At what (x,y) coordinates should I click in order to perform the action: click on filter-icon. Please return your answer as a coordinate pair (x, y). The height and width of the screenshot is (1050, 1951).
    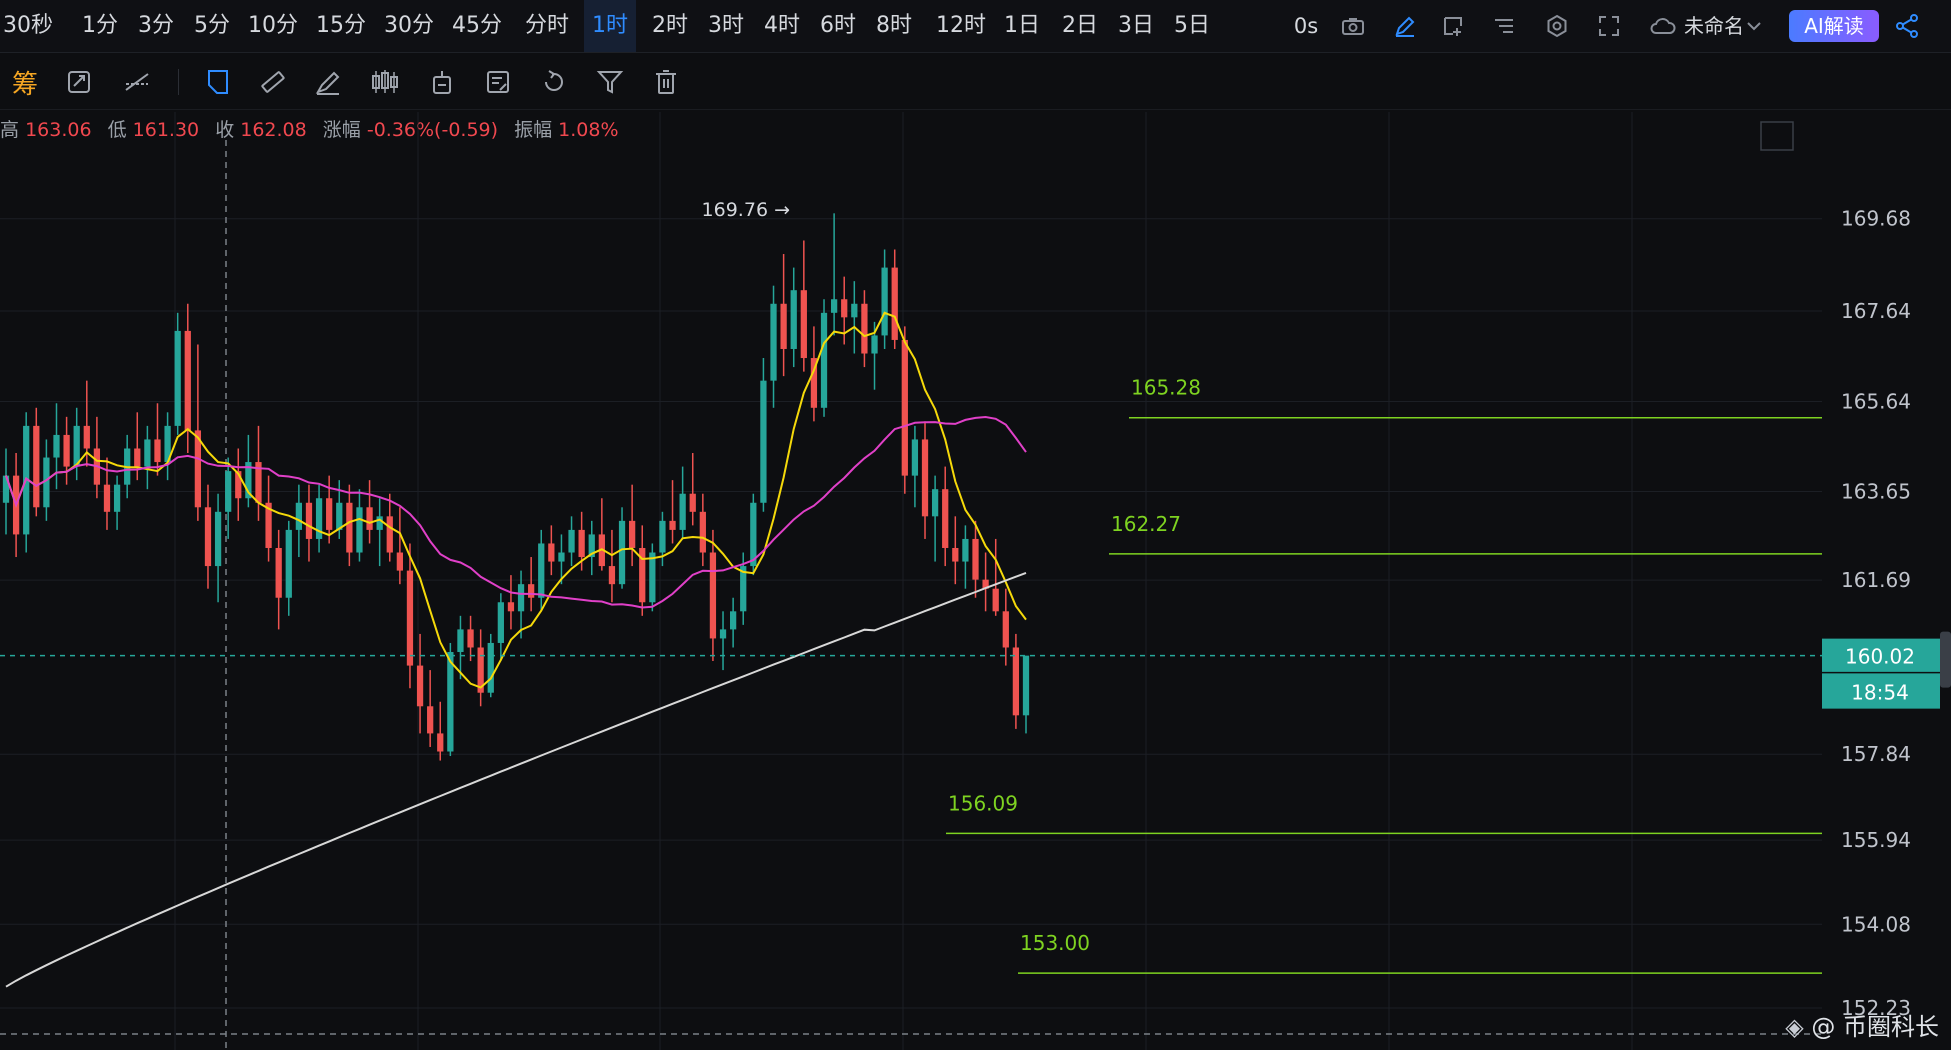
    Looking at the image, I should click on (610, 82).